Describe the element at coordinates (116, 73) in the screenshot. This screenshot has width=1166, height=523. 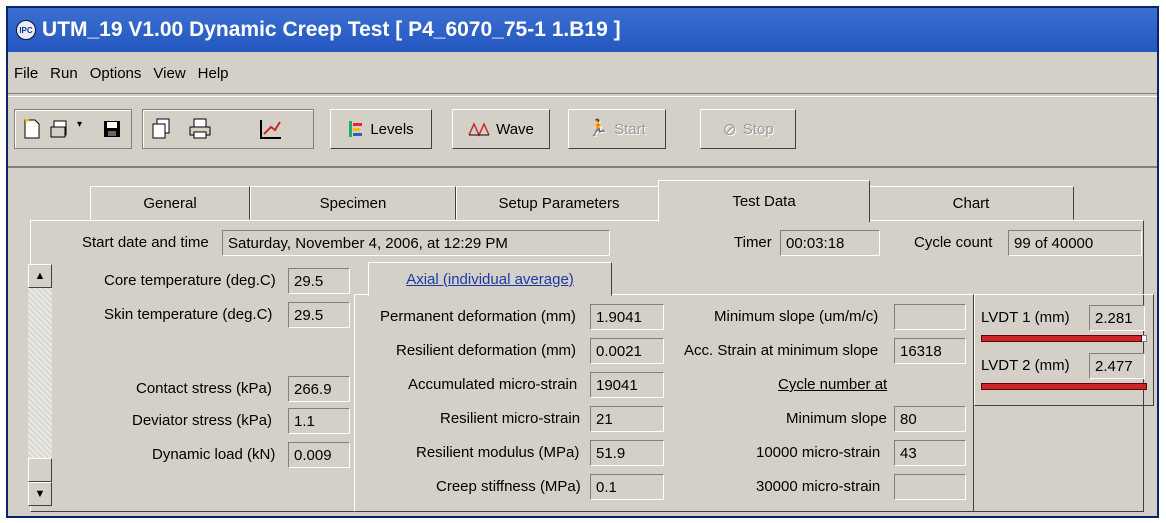
I see `menu-options: Options` at that location.